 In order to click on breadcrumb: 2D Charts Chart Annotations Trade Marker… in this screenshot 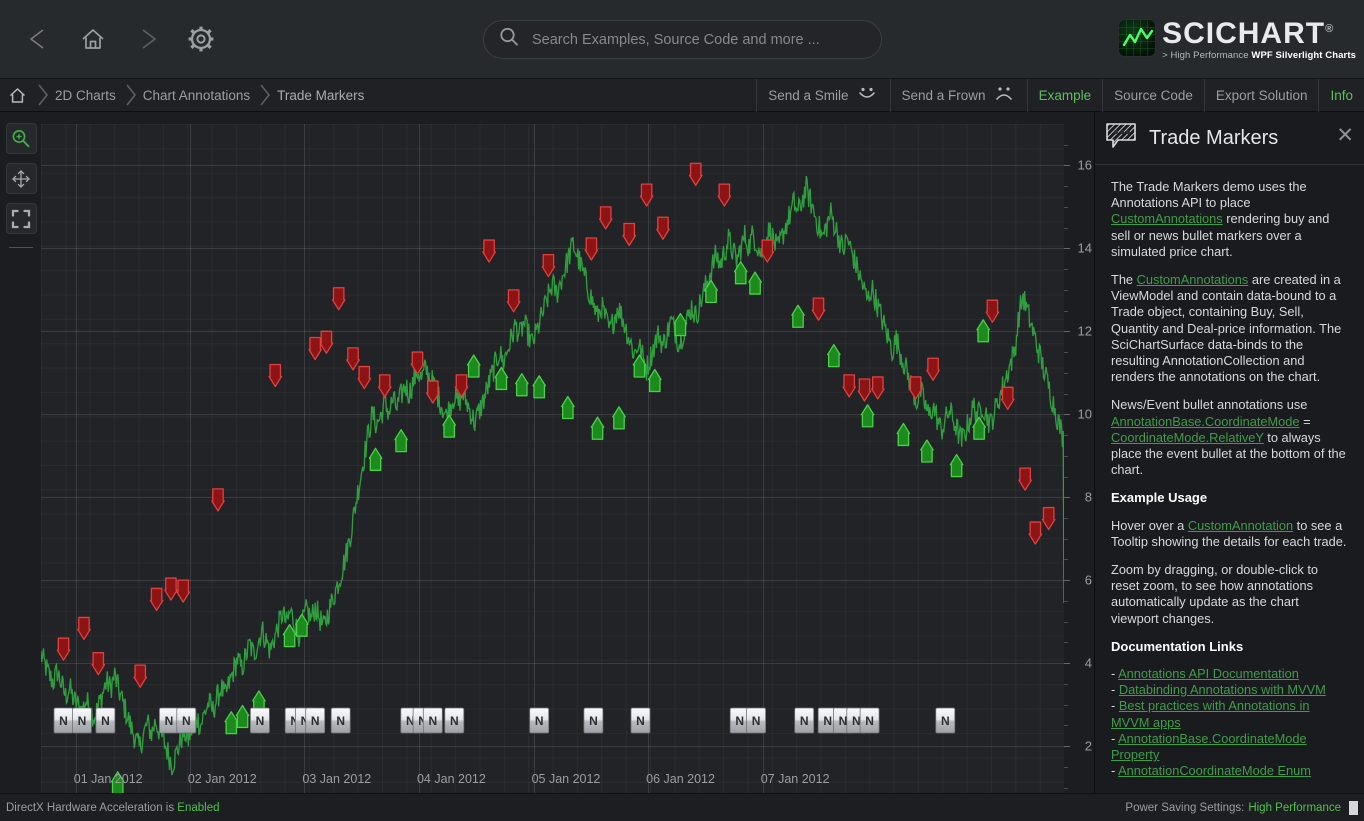, I will do `click(202, 95)`.